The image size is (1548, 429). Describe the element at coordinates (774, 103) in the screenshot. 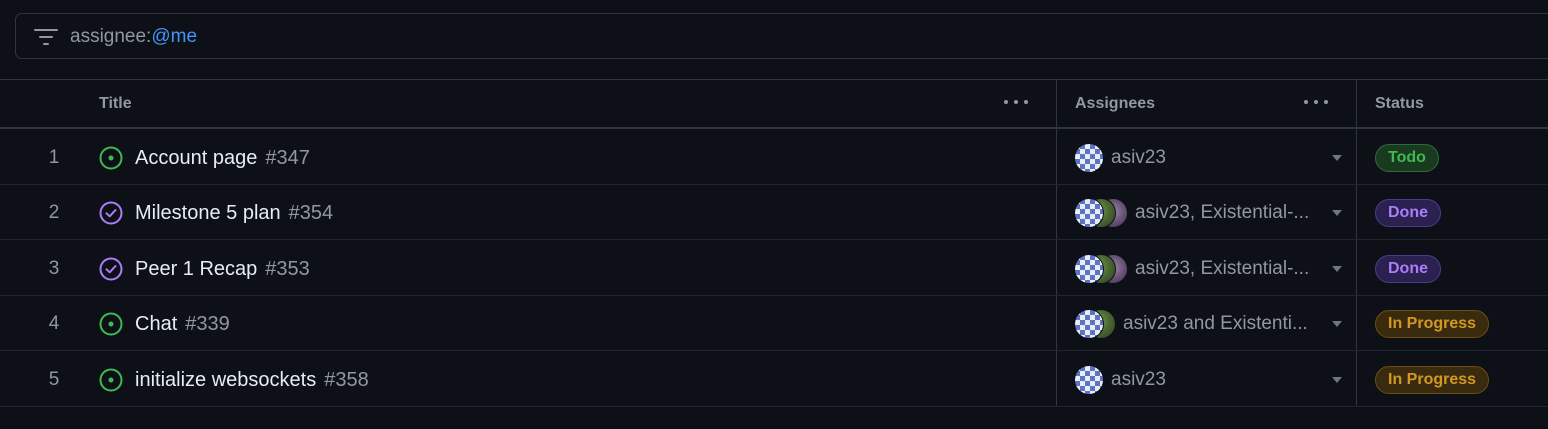

I see `table-header: Title Assignees Status` at that location.